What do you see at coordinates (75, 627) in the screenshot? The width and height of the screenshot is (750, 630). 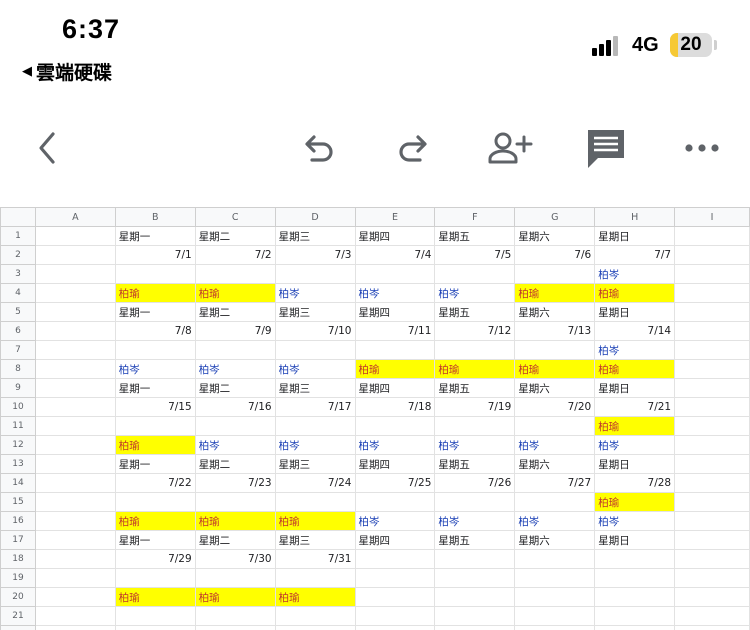 I see `cell-a22` at bounding box center [75, 627].